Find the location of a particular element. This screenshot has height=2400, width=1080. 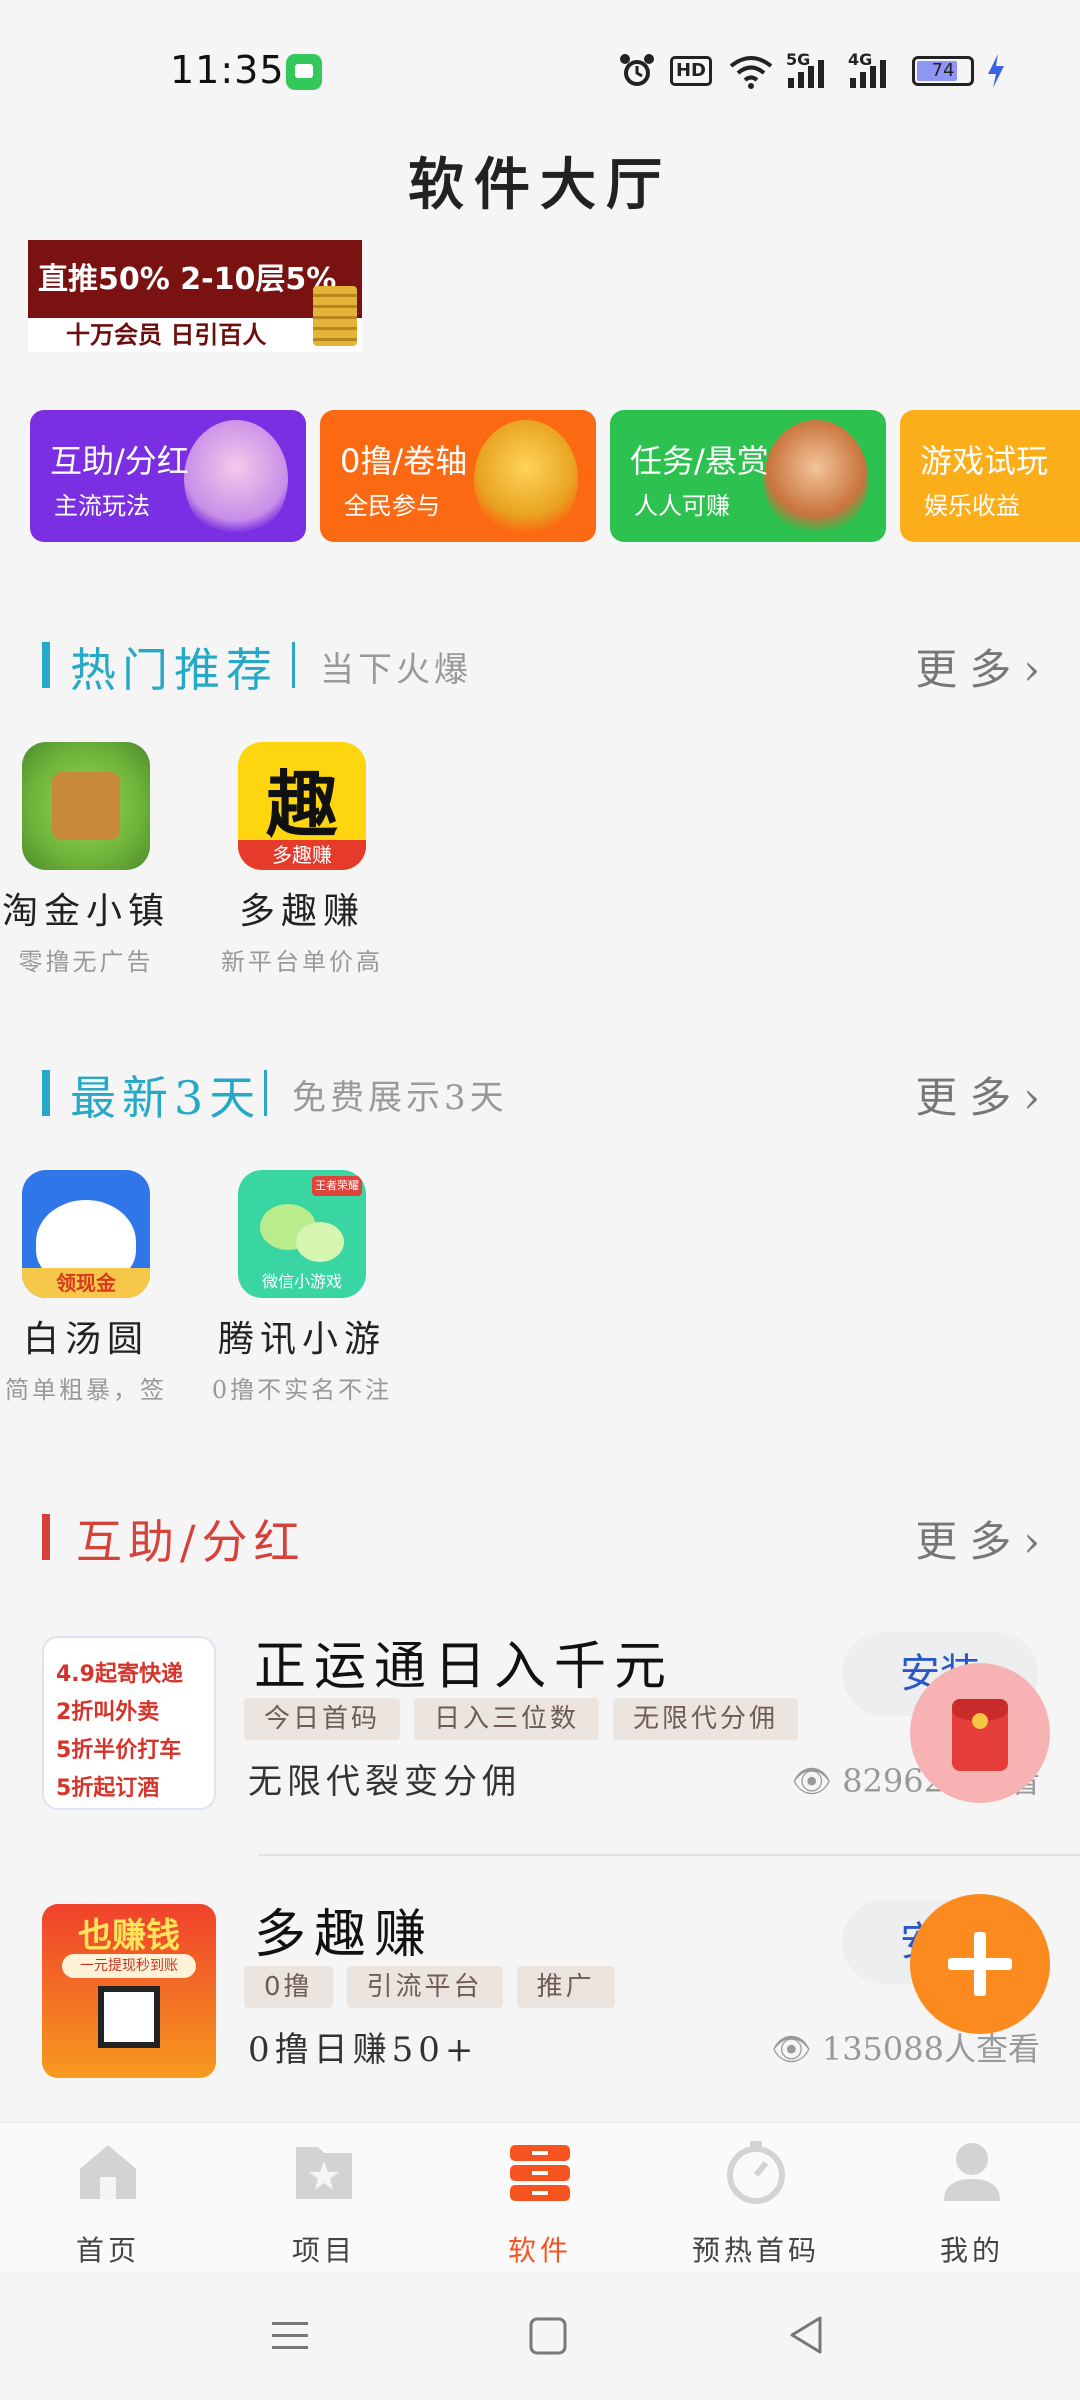

tab-label: 项目 is located at coordinates (323, 2250).